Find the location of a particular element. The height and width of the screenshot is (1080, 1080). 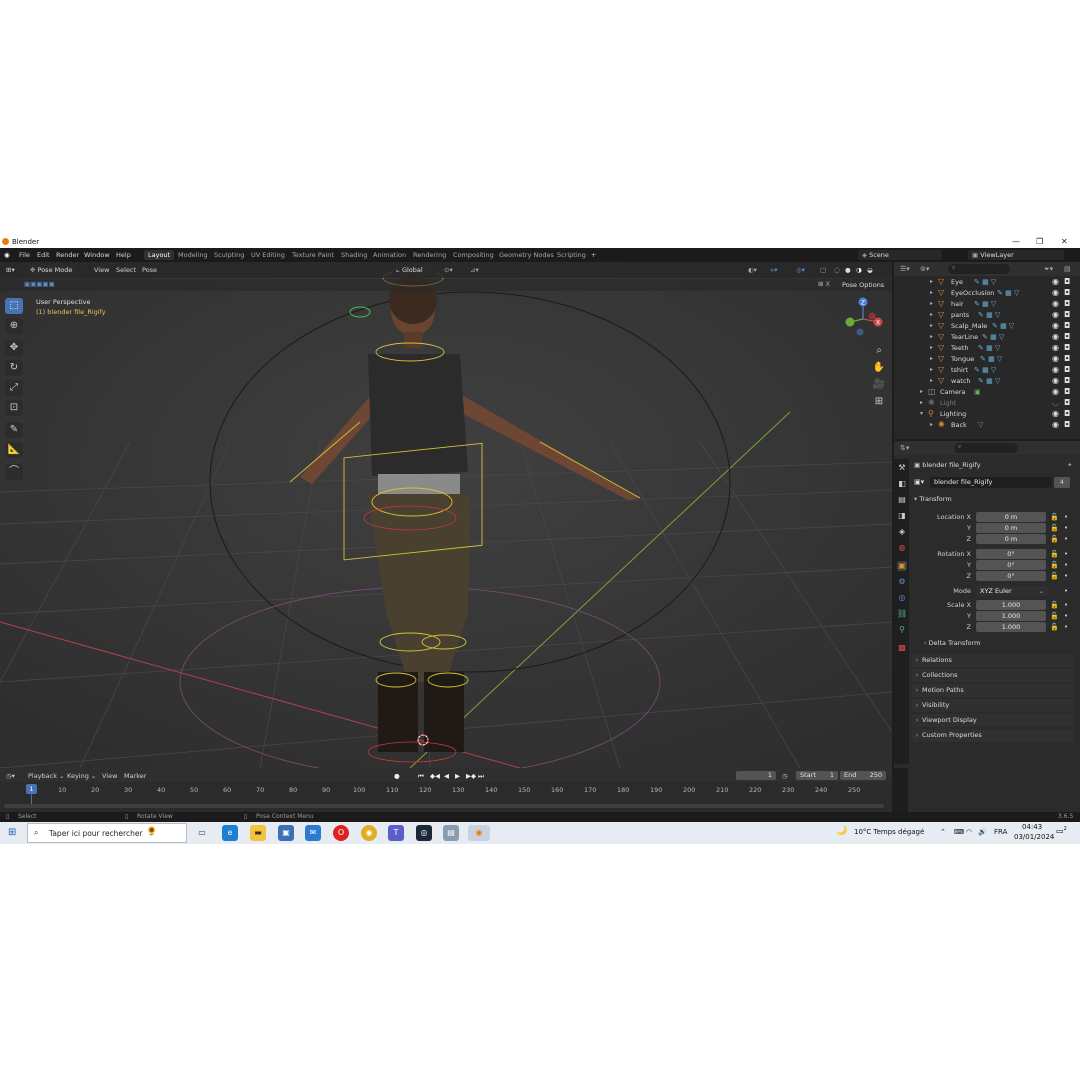

viewlayer-selector: ▣ ViewLayer is located at coordinates (1016, 255).